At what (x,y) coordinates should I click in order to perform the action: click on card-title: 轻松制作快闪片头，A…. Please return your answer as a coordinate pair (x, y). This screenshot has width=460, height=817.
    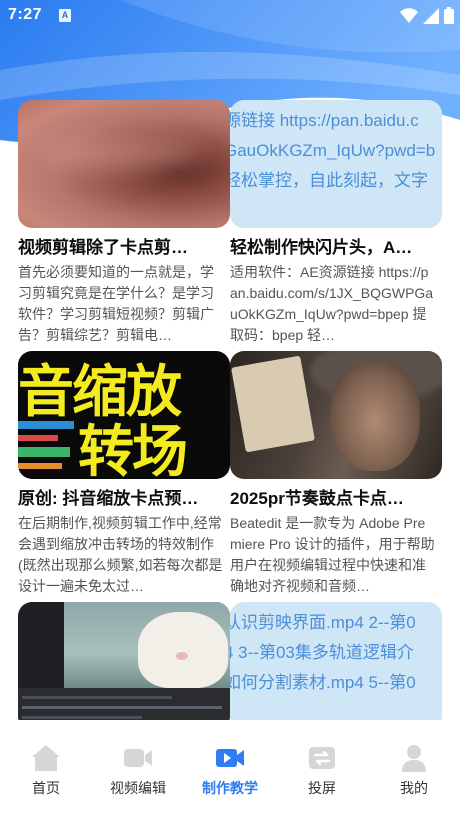
    Looking at the image, I should click on (321, 247).